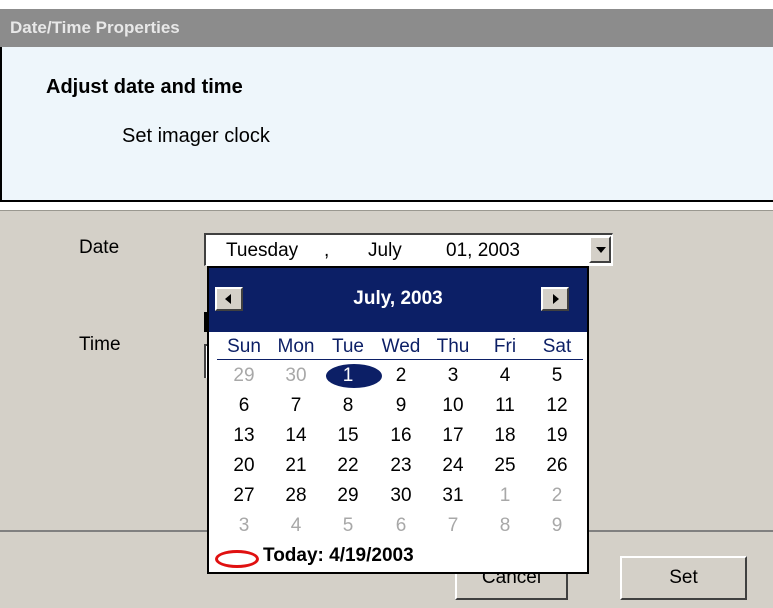 The image size is (773, 608). What do you see at coordinates (386, 28) in the screenshot?
I see `window-title: Date/Time Properties` at bounding box center [386, 28].